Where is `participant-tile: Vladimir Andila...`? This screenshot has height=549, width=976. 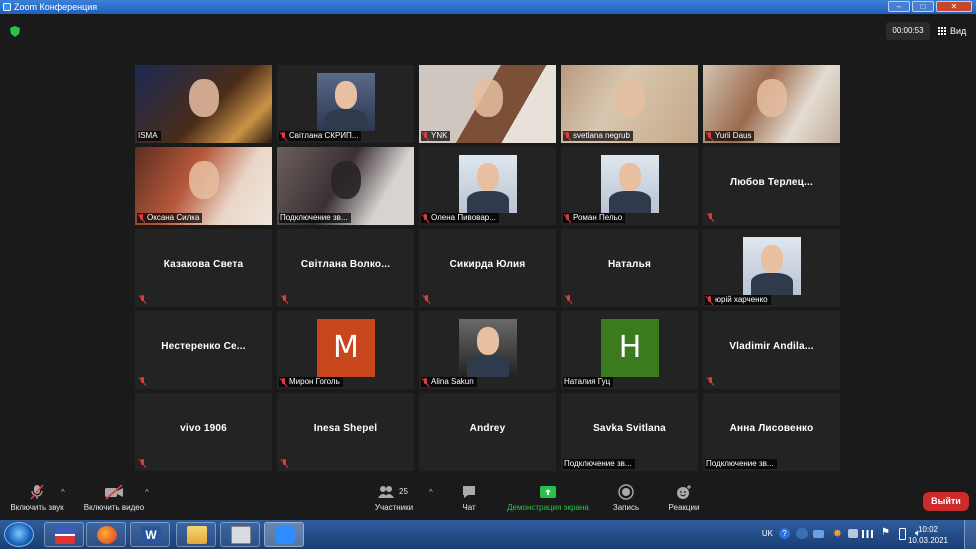
participant-tile: Vladimir Andila... is located at coordinates (771, 350).